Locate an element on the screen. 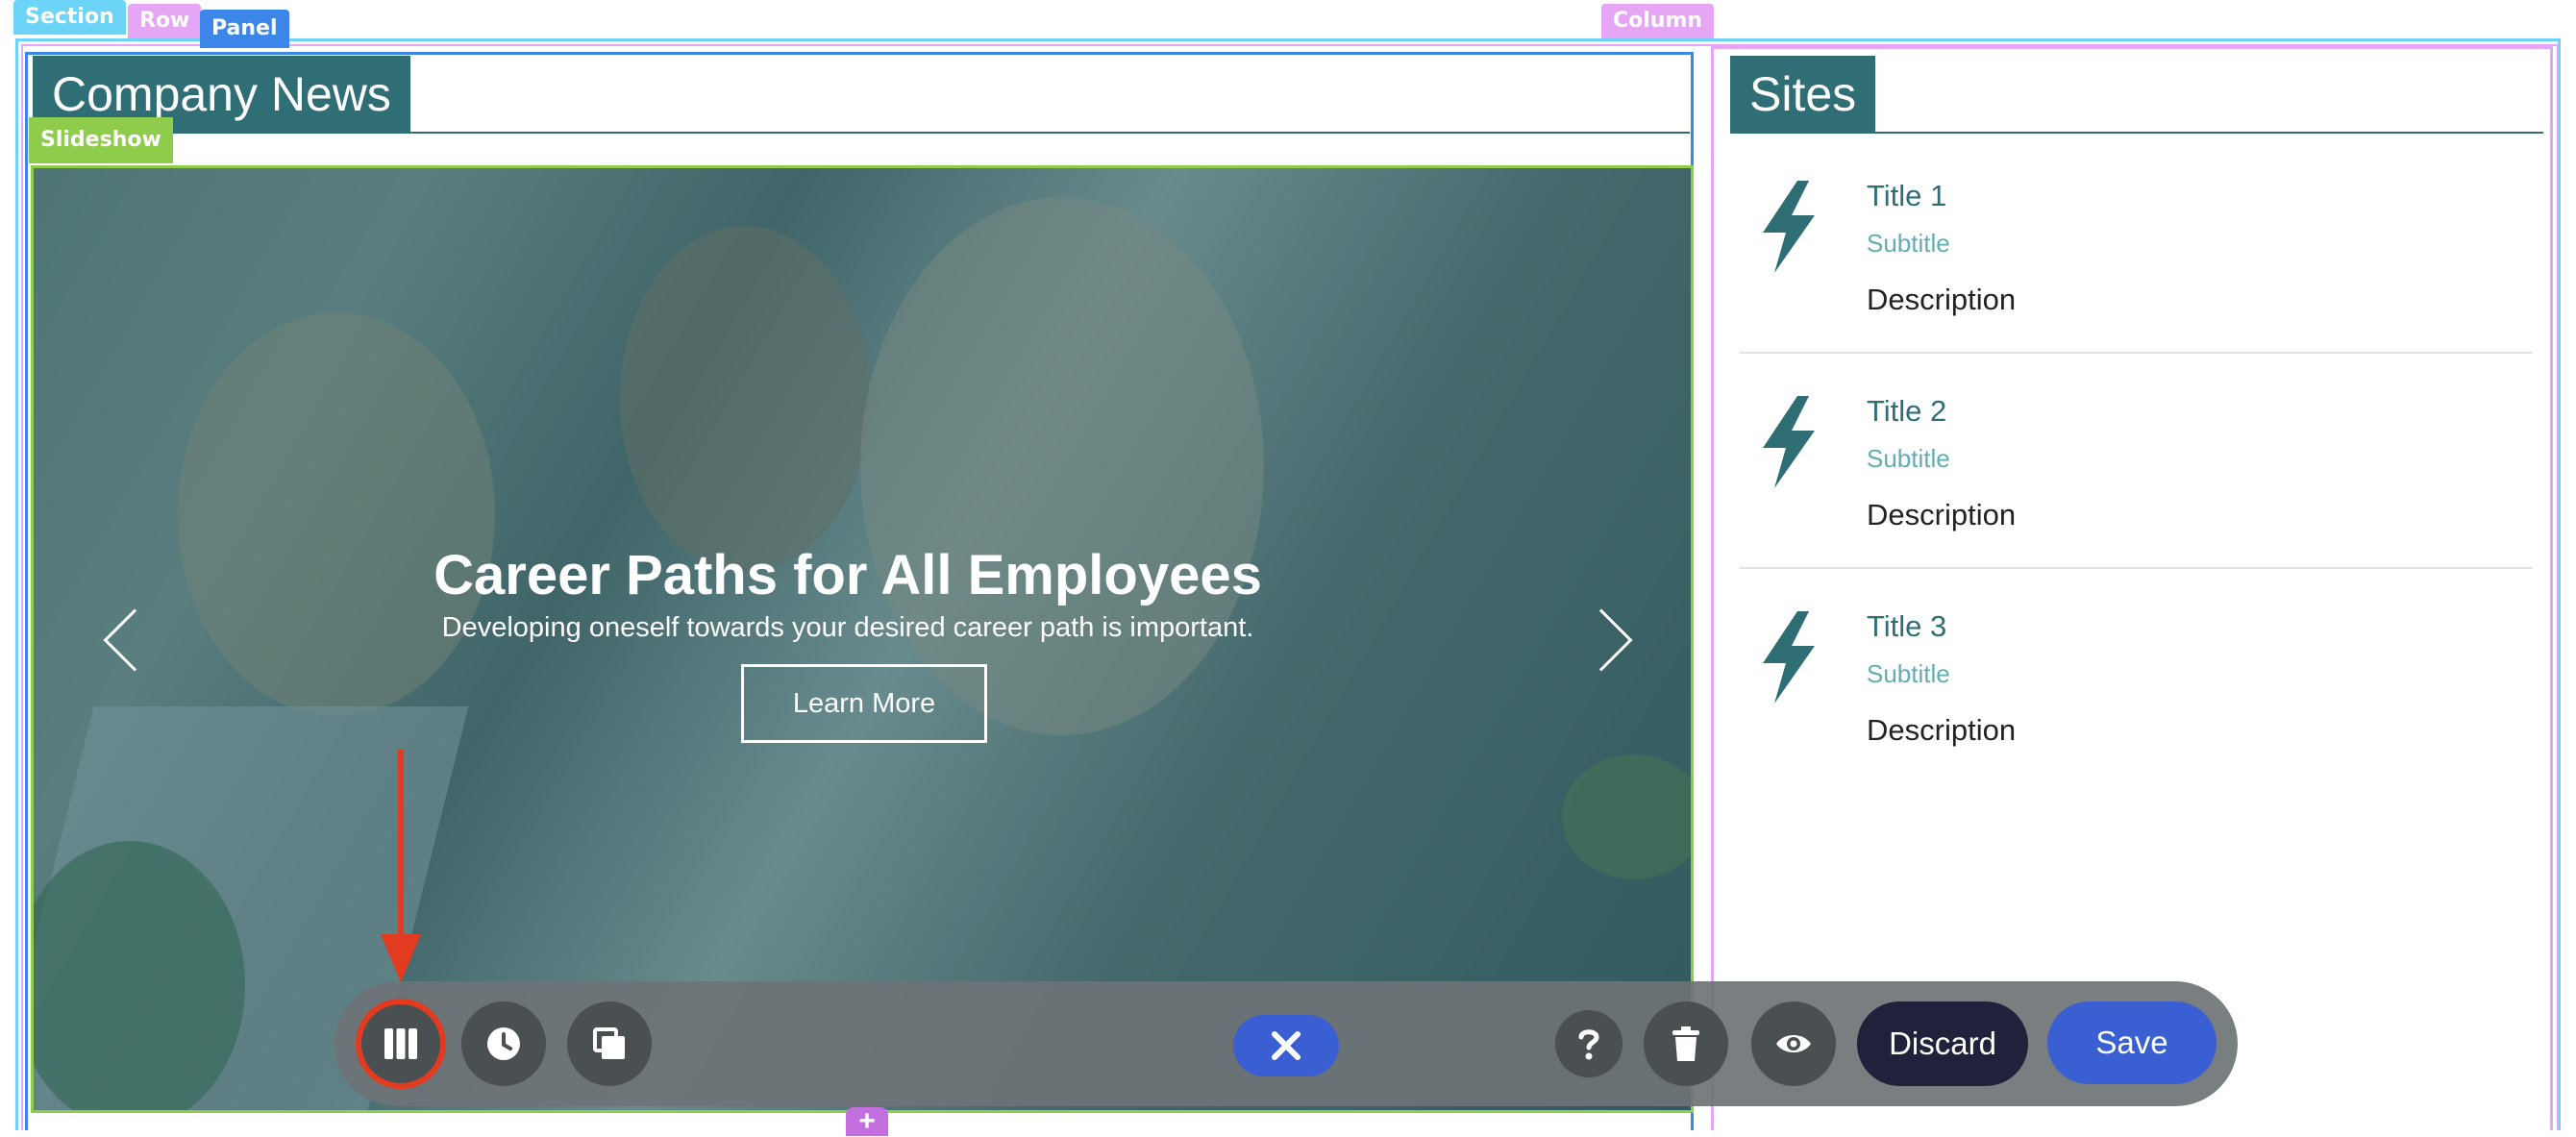 The image size is (2576, 1137). editor-toolbar: Discard Save is located at coordinates (1286, 1043).